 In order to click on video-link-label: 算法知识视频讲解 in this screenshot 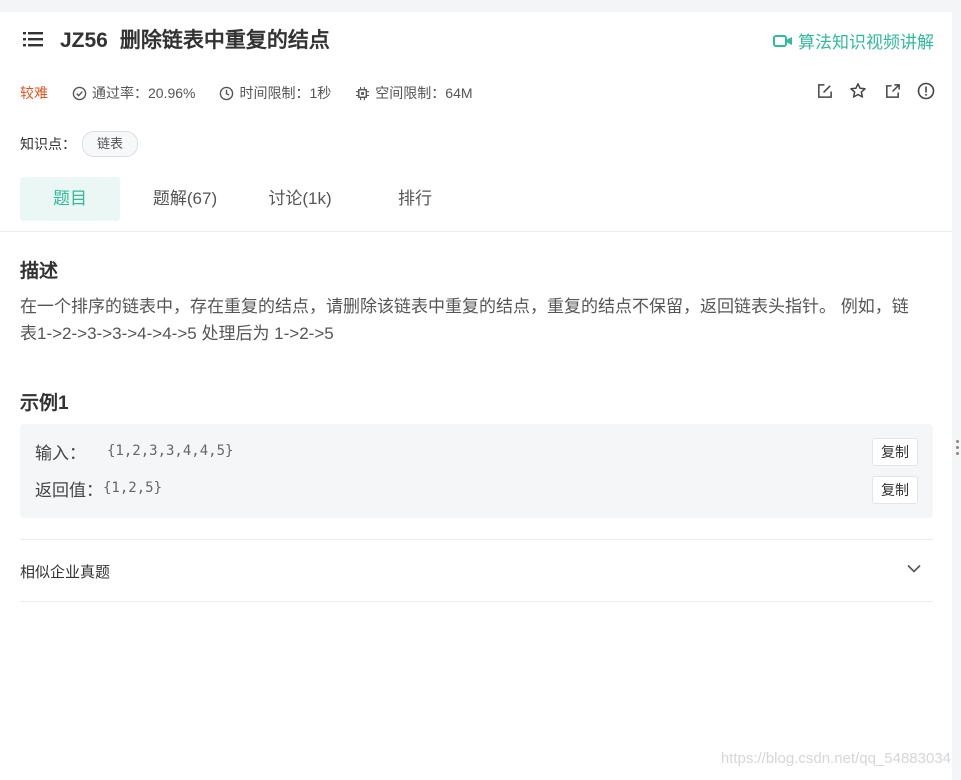, I will do `click(866, 42)`.